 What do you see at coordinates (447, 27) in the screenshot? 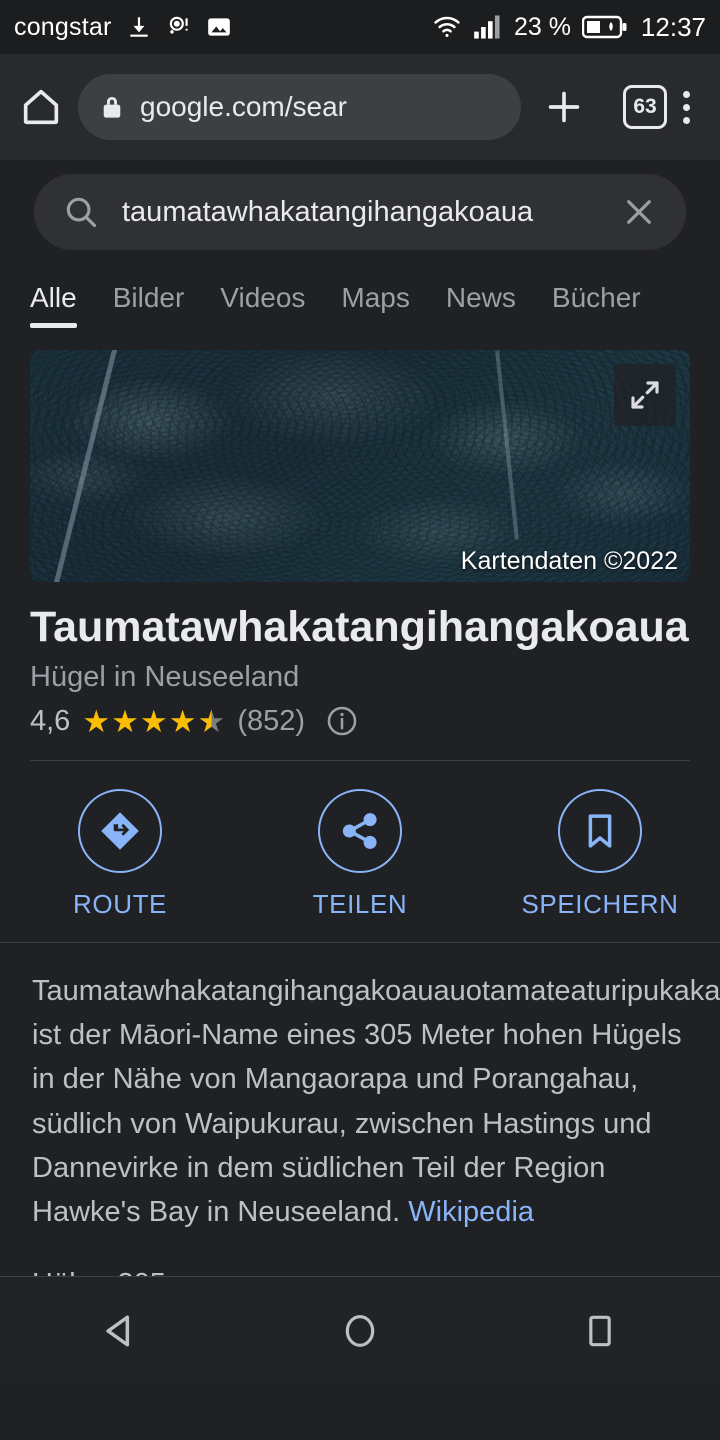
I see `wifi-icon` at bounding box center [447, 27].